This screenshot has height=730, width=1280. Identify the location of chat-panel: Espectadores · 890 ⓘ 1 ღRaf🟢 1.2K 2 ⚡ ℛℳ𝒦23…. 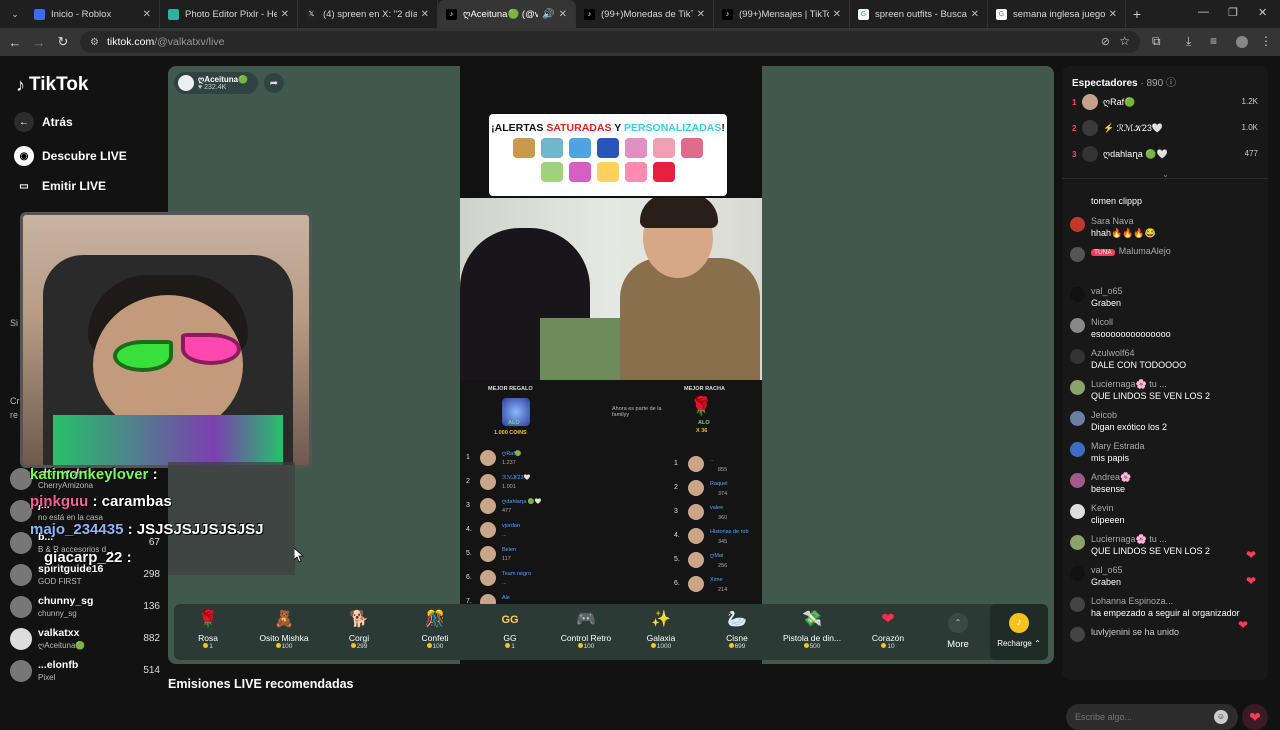
(1165, 373).